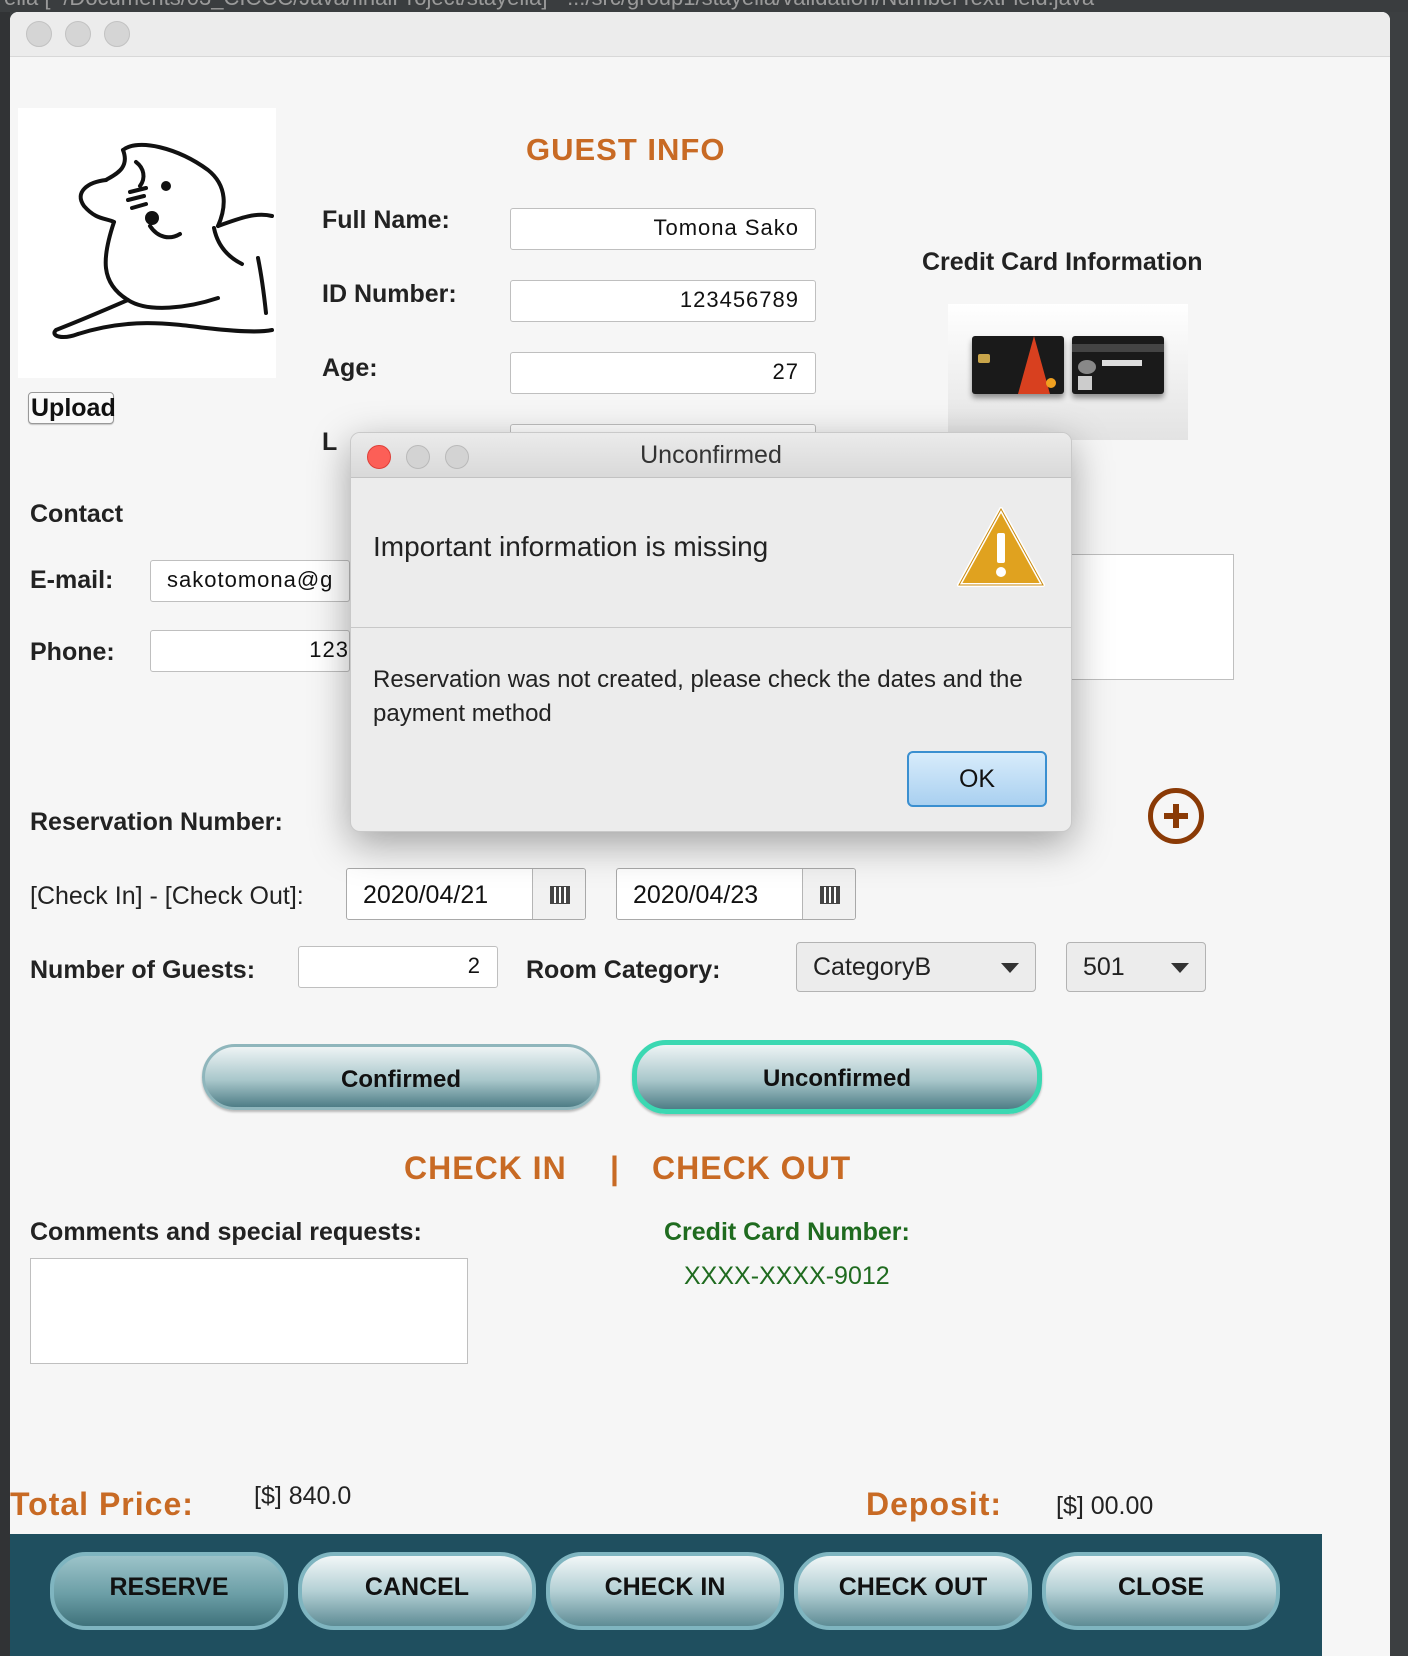  What do you see at coordinates (1068, 372) in the screenshot?
I see `credit-card-image` at bounding box center [1068, 372].